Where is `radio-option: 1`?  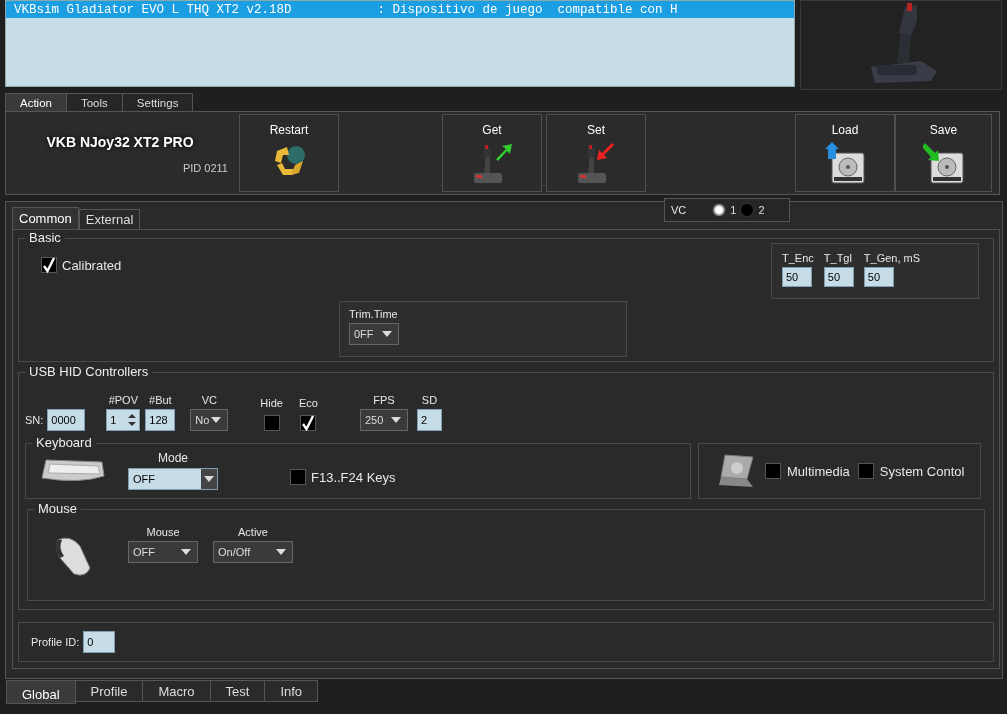
radio-option: 1 is located at coordinates (724, 210).